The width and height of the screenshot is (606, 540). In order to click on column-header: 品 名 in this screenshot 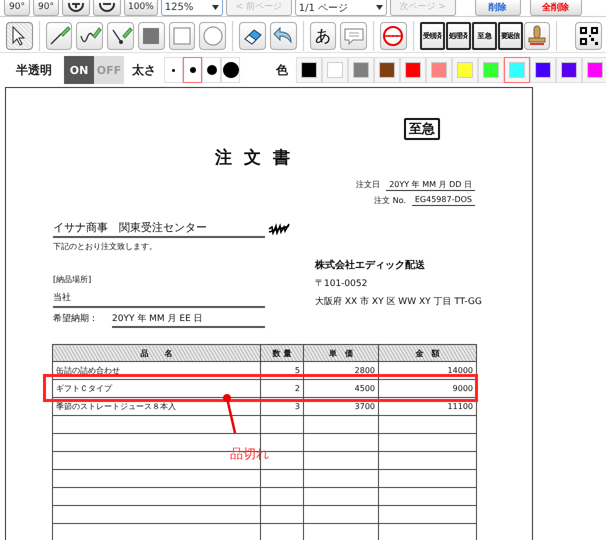, I will do `click(156, 353)`.